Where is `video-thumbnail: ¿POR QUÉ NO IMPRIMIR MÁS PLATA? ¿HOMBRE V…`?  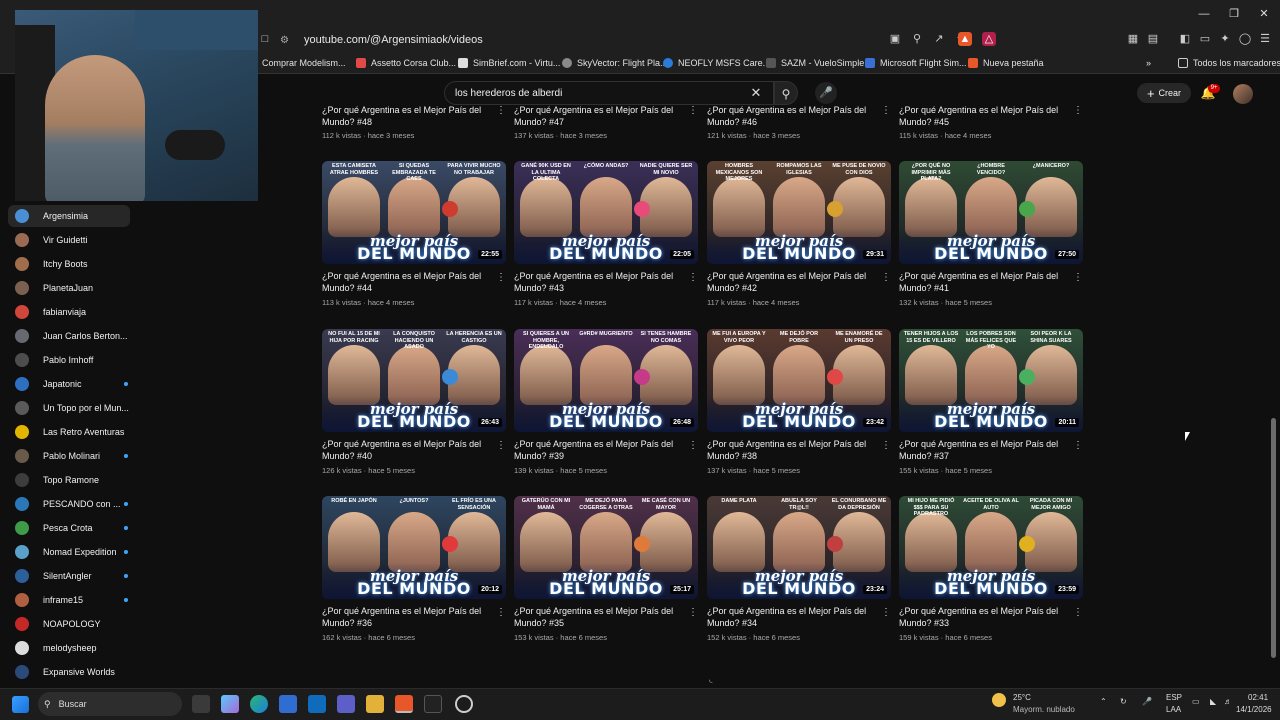 video-thumbnail: ¿POR QUÉ NO IMPRIMIR MÁS PLATA? ¿HOMBRE V… is located at coordinates (991, 212).